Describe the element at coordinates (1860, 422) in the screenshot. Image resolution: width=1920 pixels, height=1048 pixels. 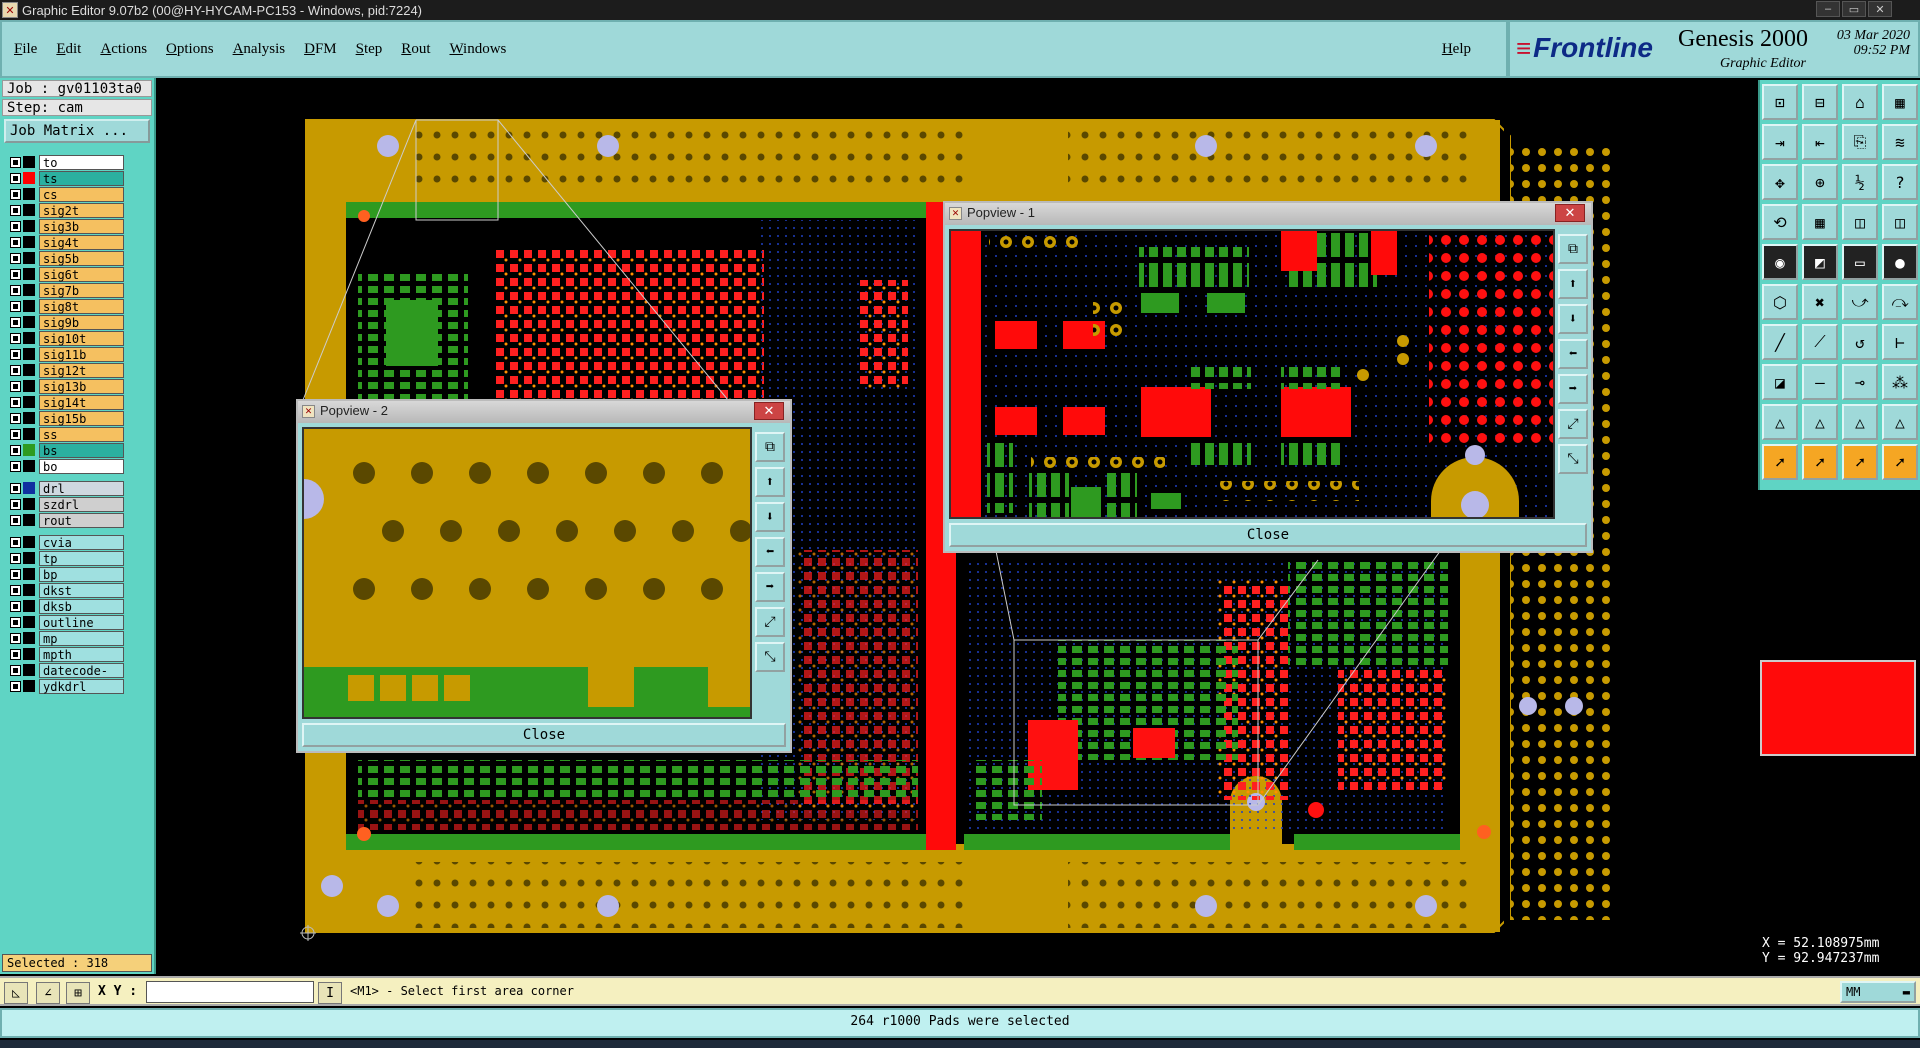
I see `triangle3-icon: △` at that location.